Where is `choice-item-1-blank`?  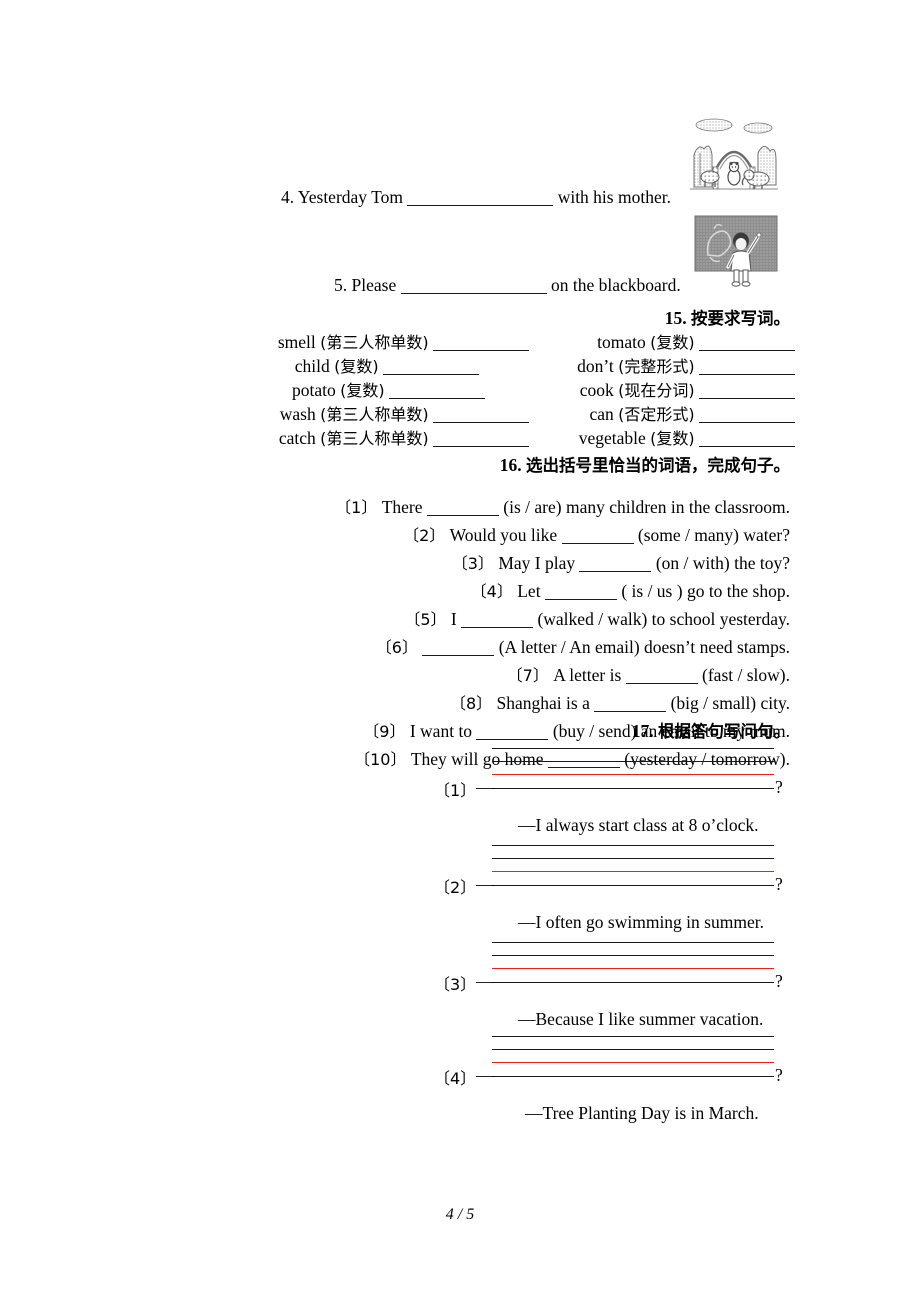
choice-item-1-blank is located at coordinates (462, 515).